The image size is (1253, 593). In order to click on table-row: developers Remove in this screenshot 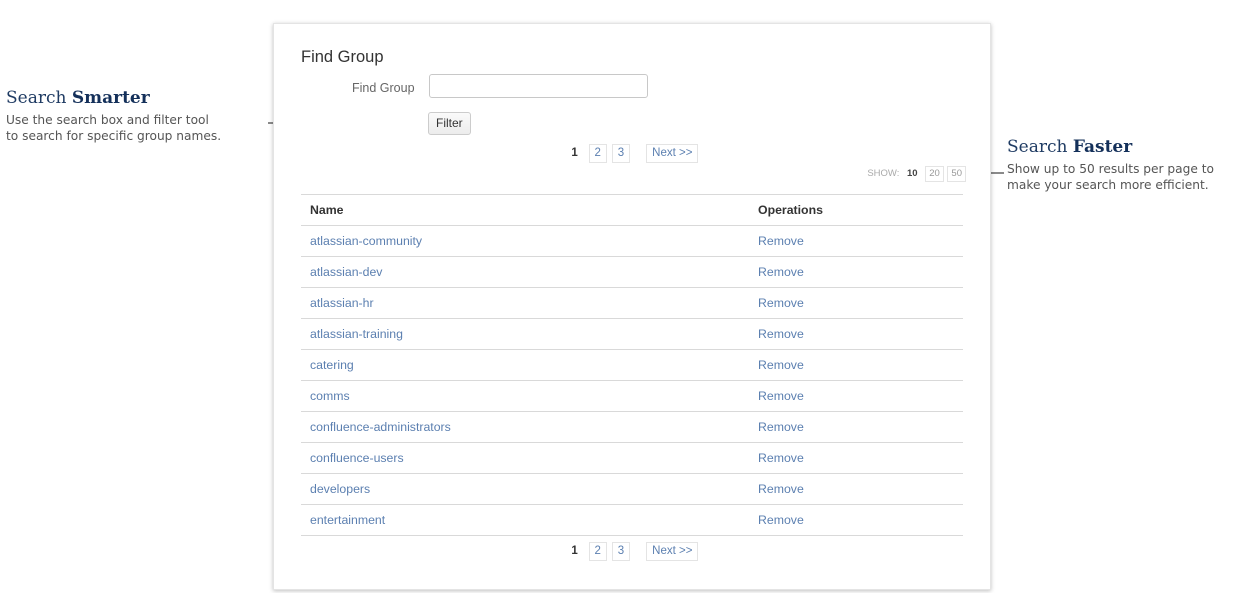, I will do `click(632, 489)`.